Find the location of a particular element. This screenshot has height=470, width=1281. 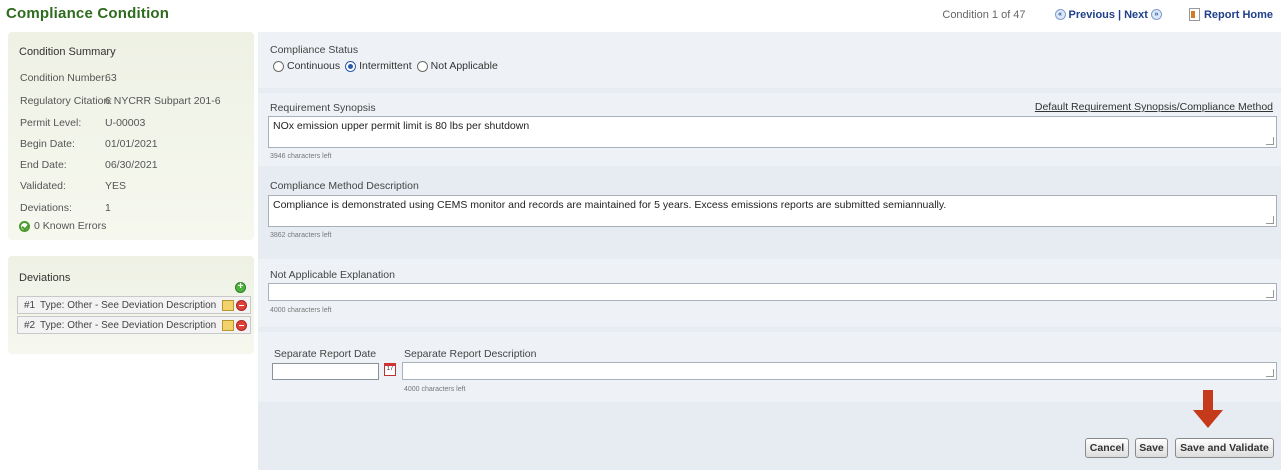

radio-intermittent-label: Intermittent is located at coordinates (385, 66).